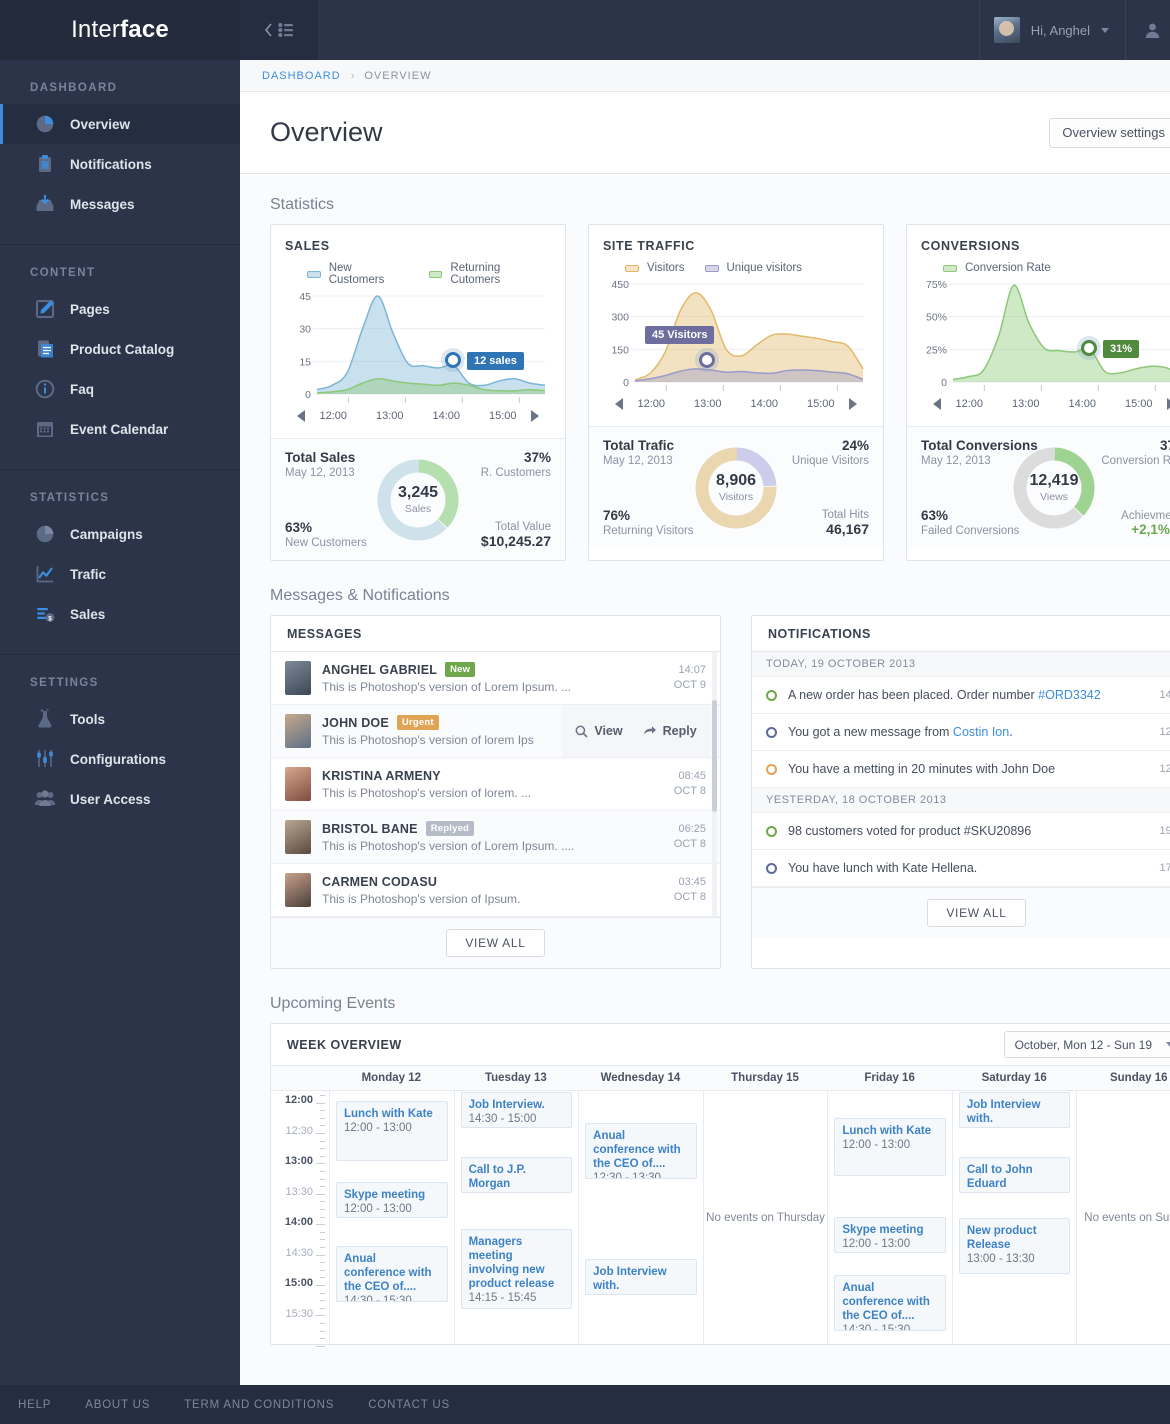  I want to click on view-action: View, so click(599, 731).